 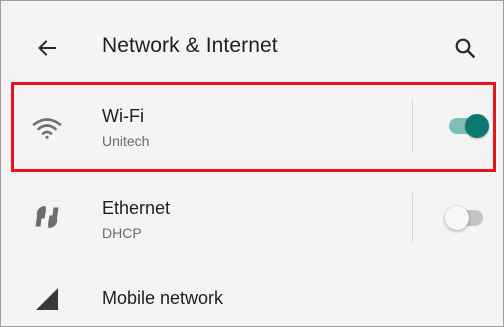 What do you see at coordinates (136, 208) in the screenshot?
I see `ethernet-title: Ethernet` at bounding box center [136, 208].